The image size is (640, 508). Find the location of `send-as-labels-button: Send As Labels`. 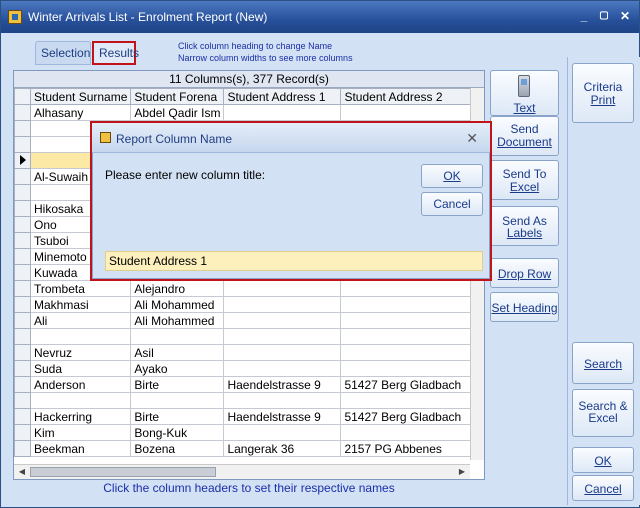

send-as-labels-button: Send As Labels is located at coordinates (524, 226).